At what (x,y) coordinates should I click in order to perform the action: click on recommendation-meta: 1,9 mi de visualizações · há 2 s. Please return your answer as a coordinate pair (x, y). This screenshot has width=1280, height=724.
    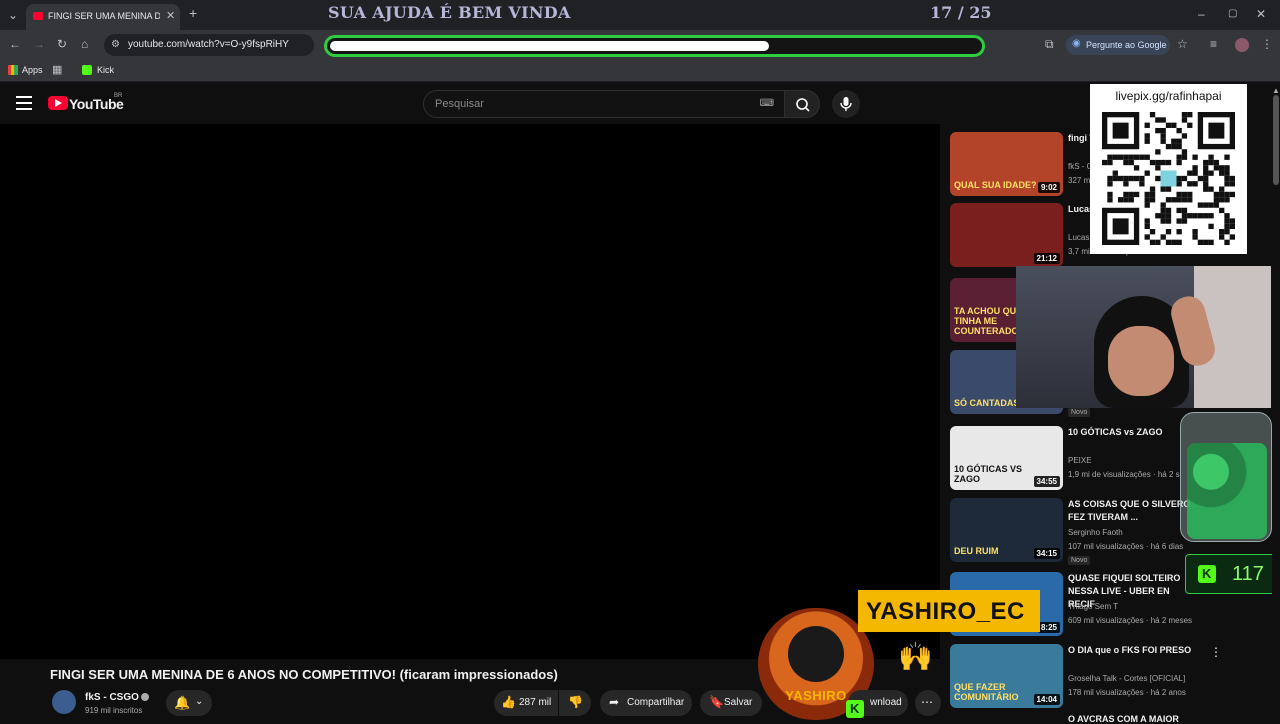
    Looking at the image, I should click on (1124, 474).